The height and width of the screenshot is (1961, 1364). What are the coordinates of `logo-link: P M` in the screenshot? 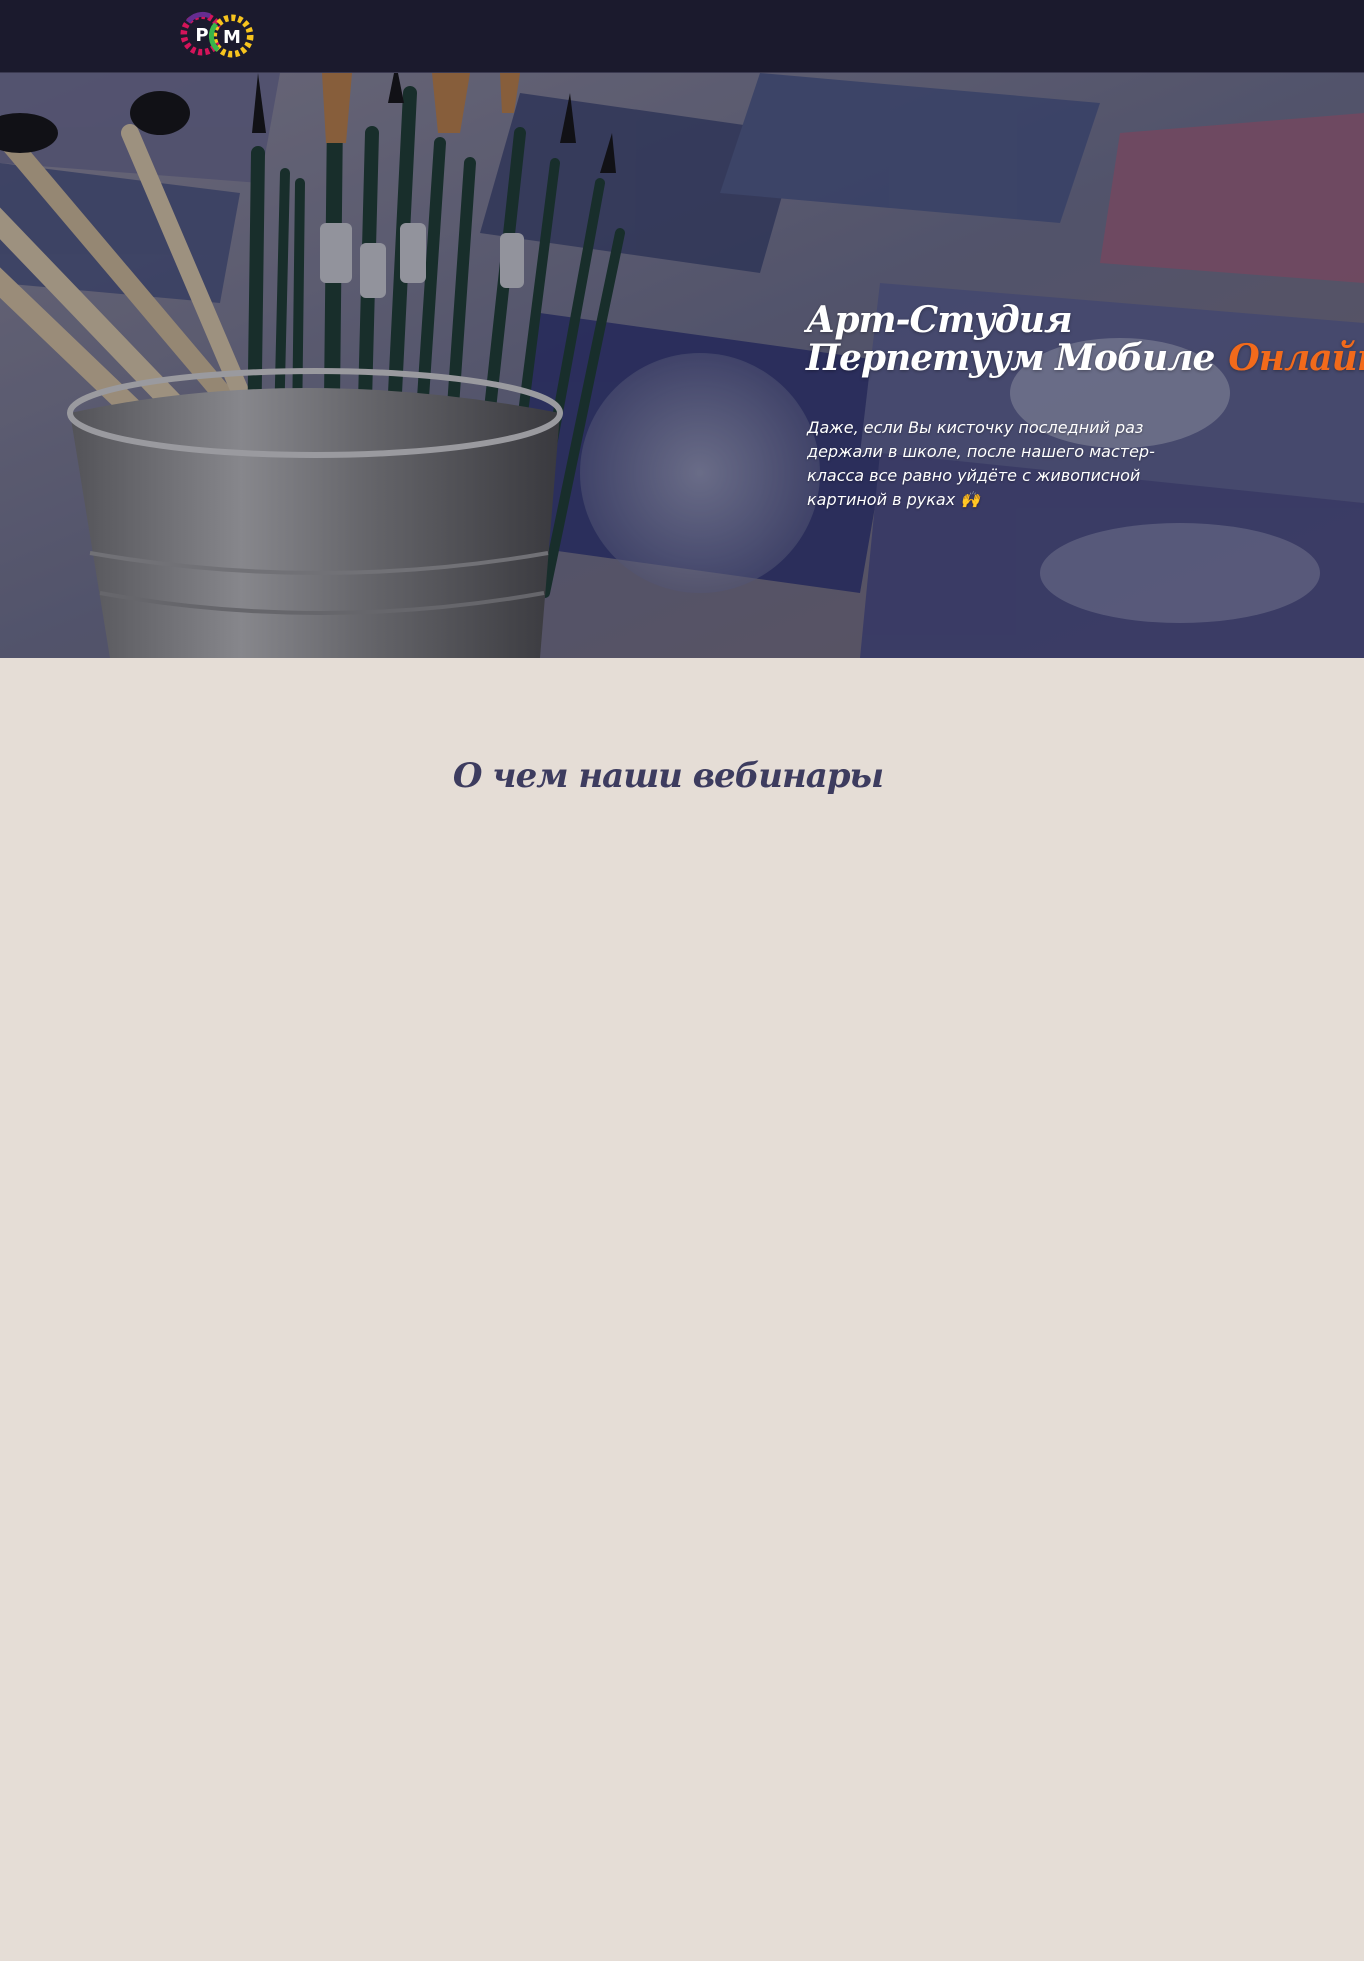 It's located at (218, 36).